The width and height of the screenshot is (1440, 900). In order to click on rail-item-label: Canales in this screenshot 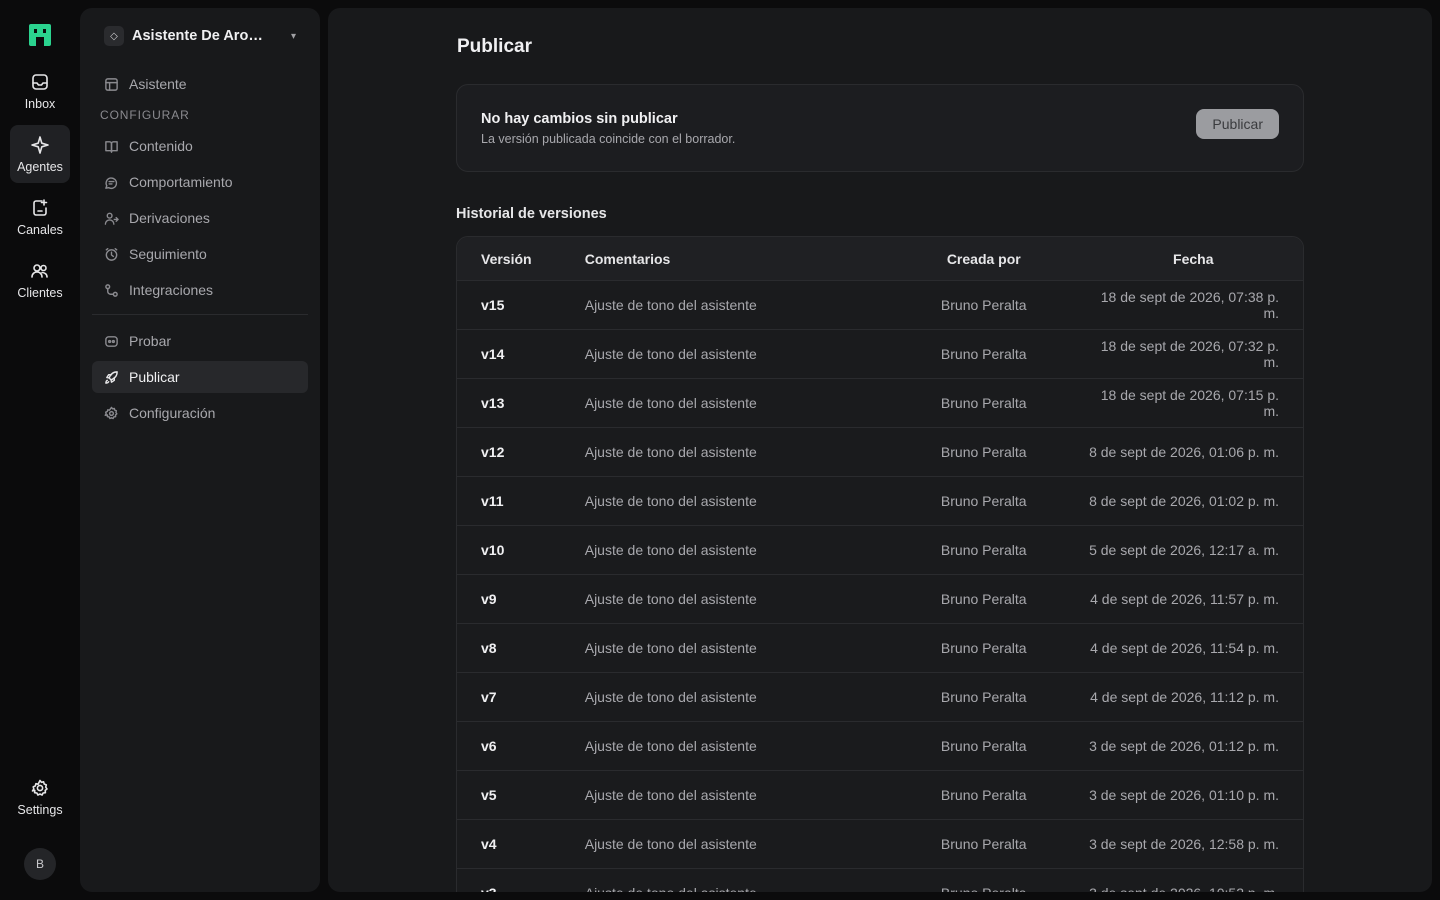, I will do `click(40, 229)`.